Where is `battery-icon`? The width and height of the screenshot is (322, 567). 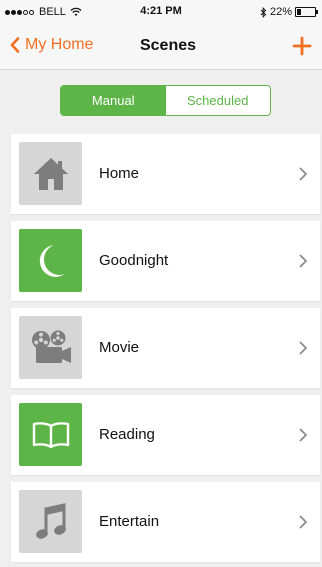
battery-icon is located at coordinates (306, 12).